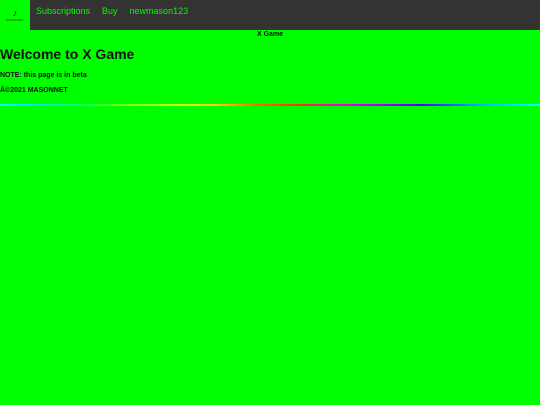 This screenshot has width=540, height=405. I want to click on top-navigation-bar: ♪ MASONNET Subscriptions Buy newmason123, so click(270, 15).